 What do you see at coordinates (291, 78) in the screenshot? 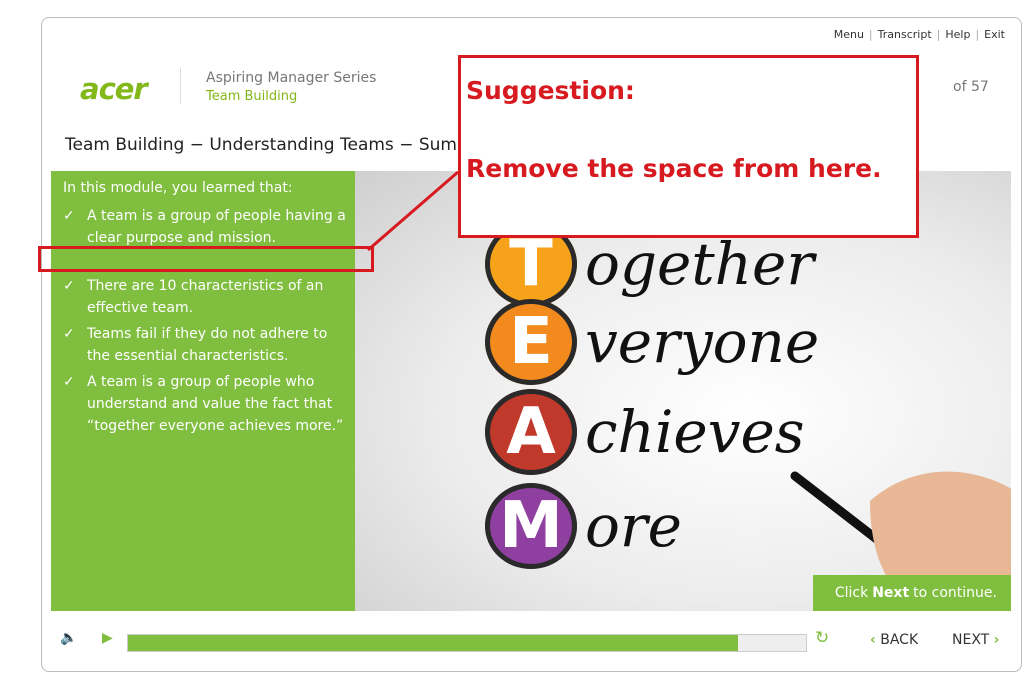
I see `series-title: Aspiring Manager Series` at bounding box center [291, 78].